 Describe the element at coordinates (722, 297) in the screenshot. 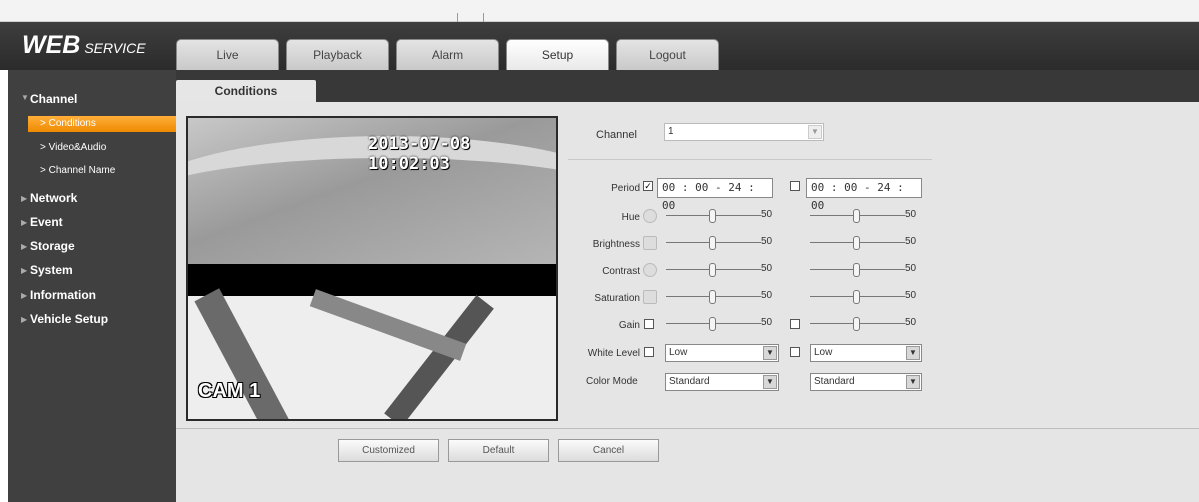

I see `saturation-slider-left: 50` at that location.